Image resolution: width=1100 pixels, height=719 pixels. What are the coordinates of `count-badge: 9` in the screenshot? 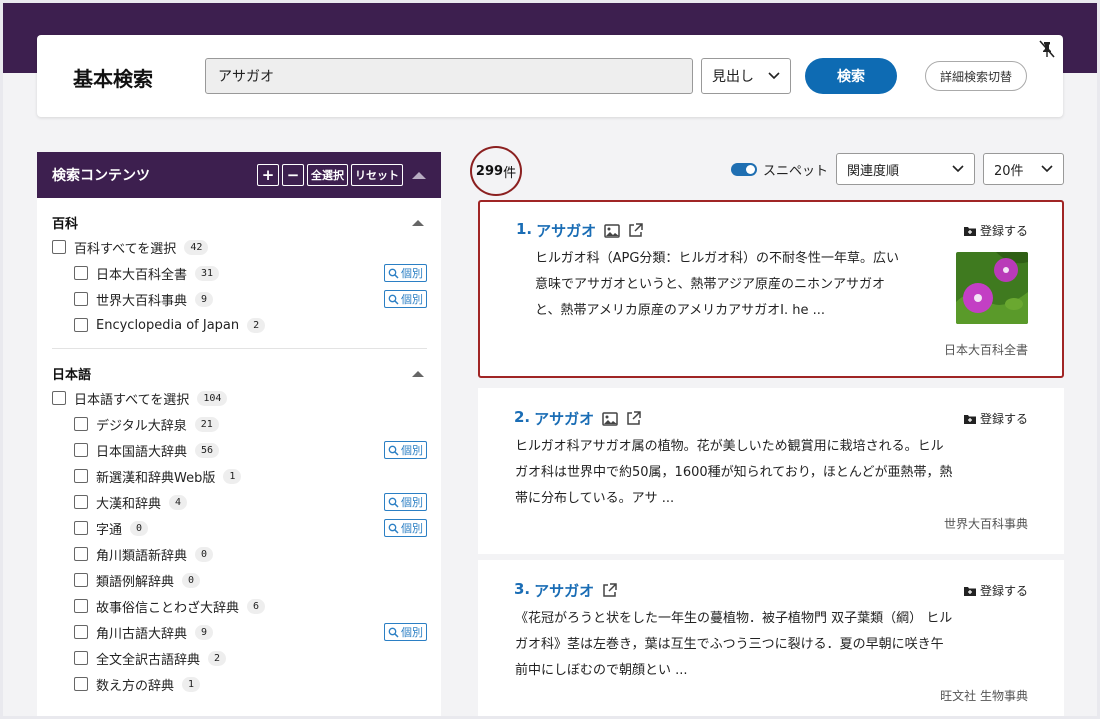 It's located at (204, 632).